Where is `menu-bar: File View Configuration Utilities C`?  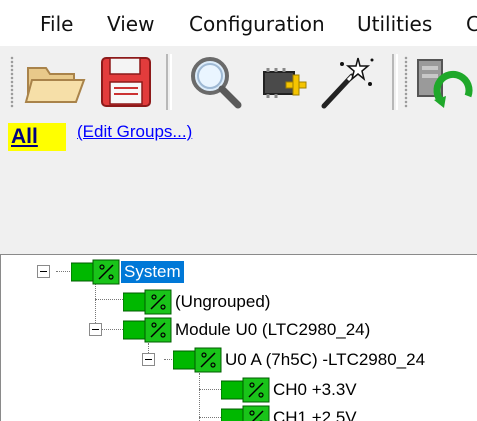 menu-bar: File View Configuration Utilities C is located at coordinates (238, 23).